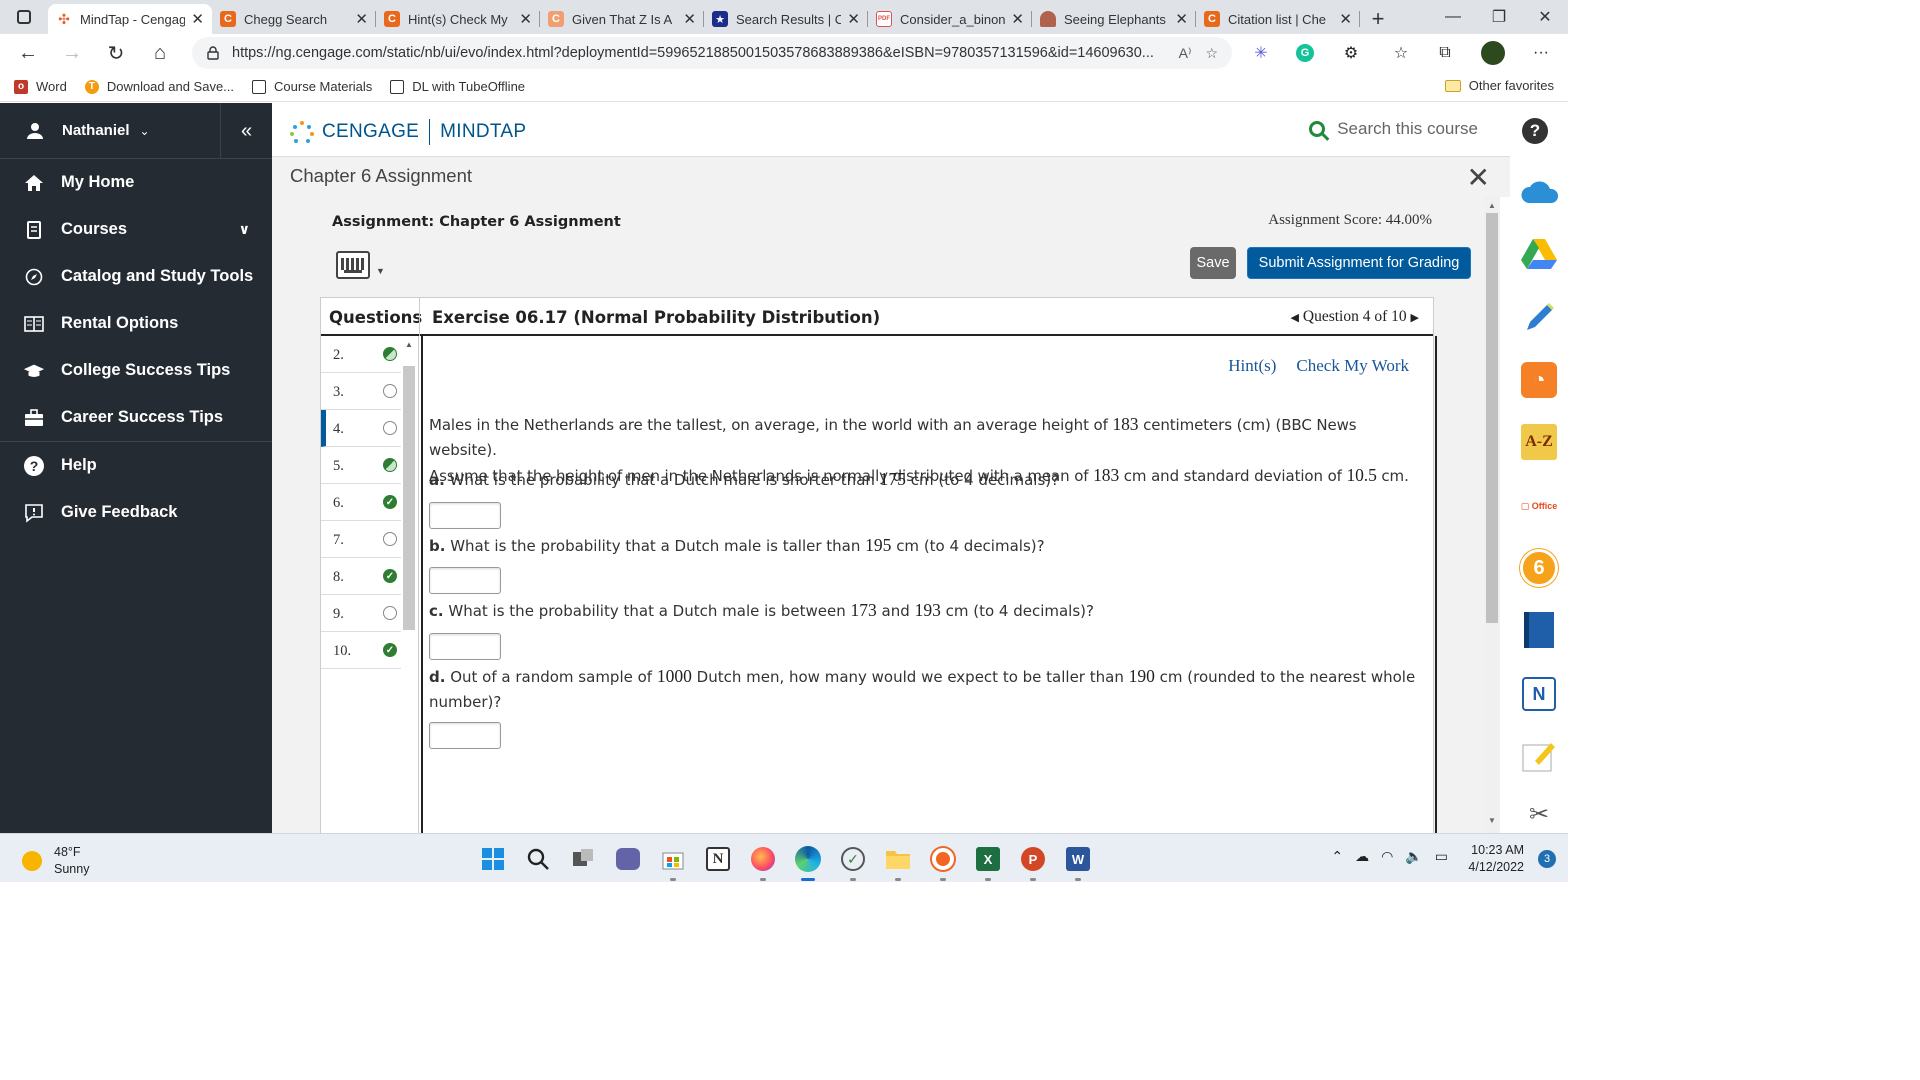 The image size is (1920, 1080). I want to click on sidebar-item-college-tips: College Success Tips, so click(136, 370).